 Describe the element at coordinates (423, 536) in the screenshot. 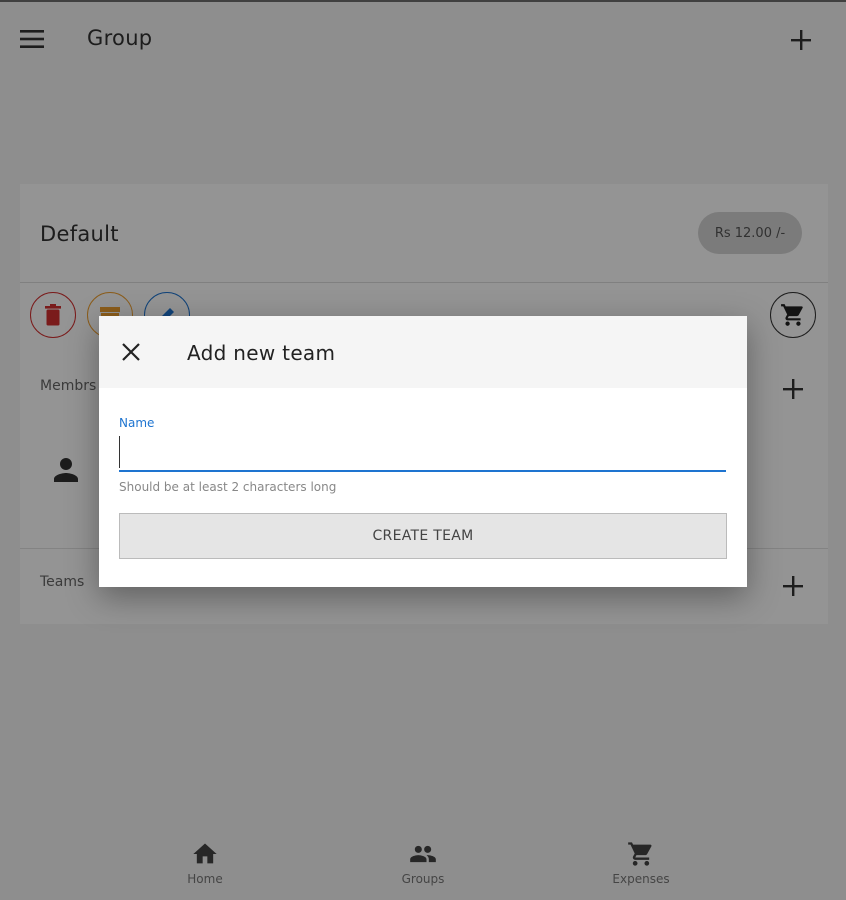

I see `create-team-button: CREATE TEAM` at that location.